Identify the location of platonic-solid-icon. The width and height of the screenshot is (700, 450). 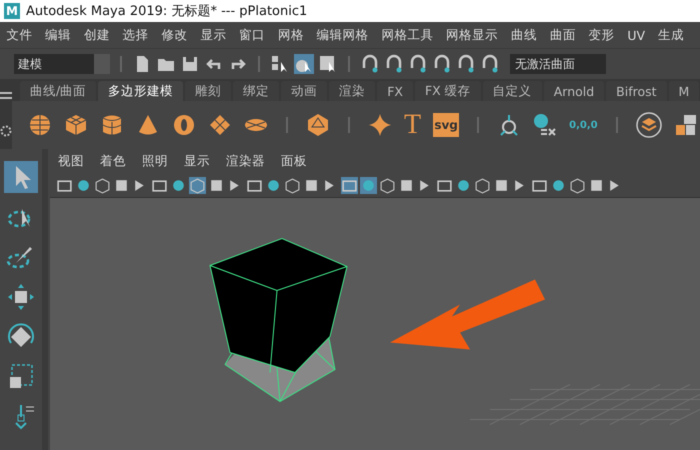
(318, 125).